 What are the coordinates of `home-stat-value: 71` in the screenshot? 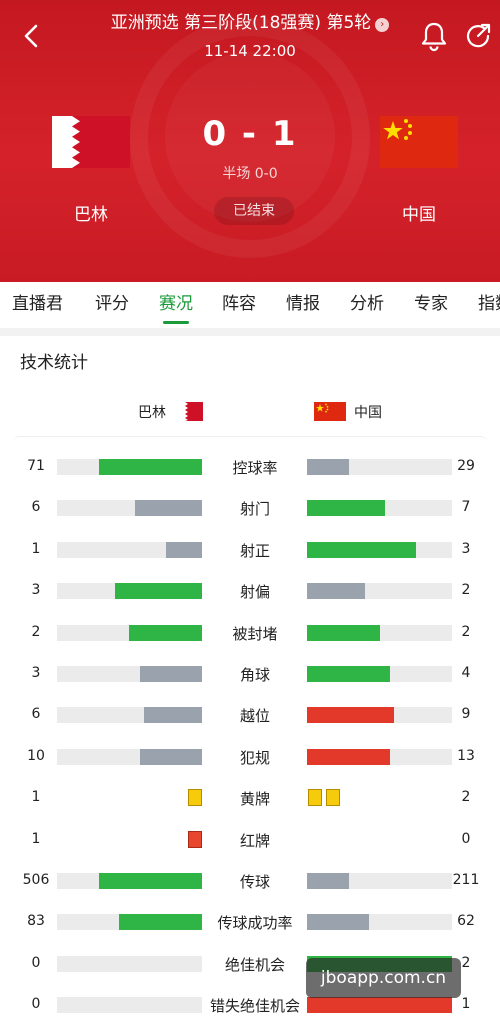 It's located at (36, 466).